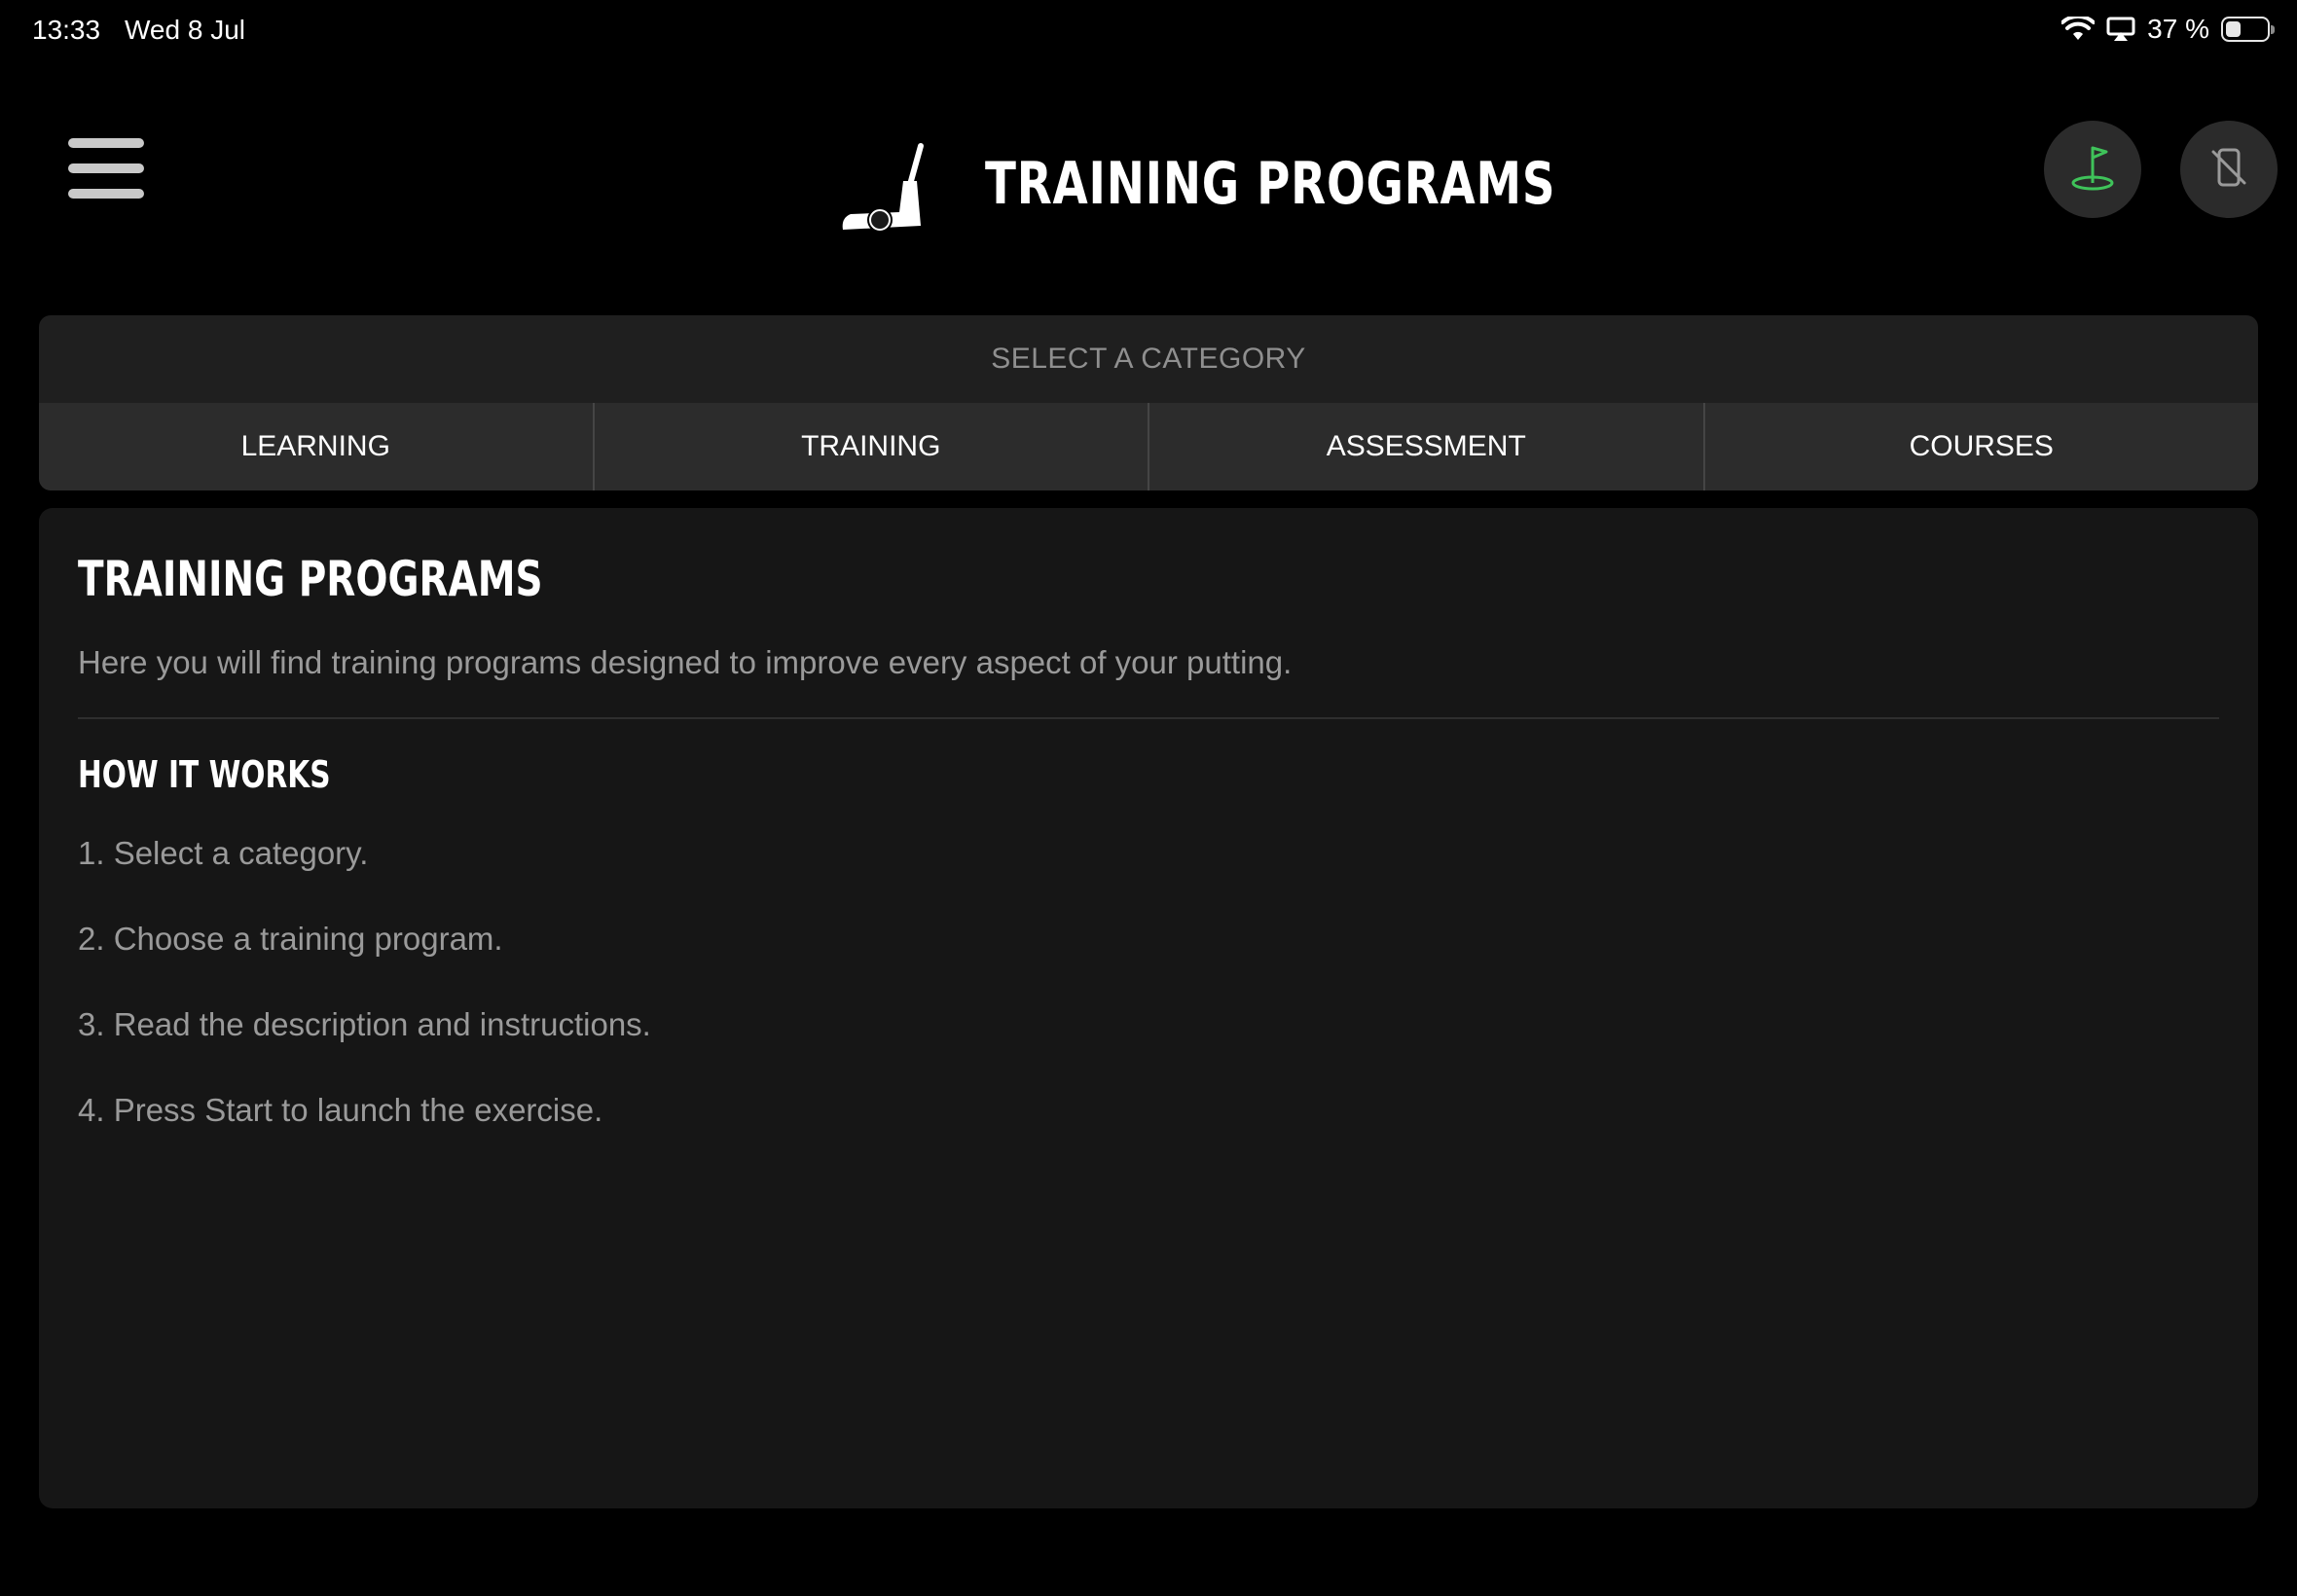 The width and height of the screenshot is (2297, 1596). I want to click on step-item: 2. Choose a training program., so click(291, 939).